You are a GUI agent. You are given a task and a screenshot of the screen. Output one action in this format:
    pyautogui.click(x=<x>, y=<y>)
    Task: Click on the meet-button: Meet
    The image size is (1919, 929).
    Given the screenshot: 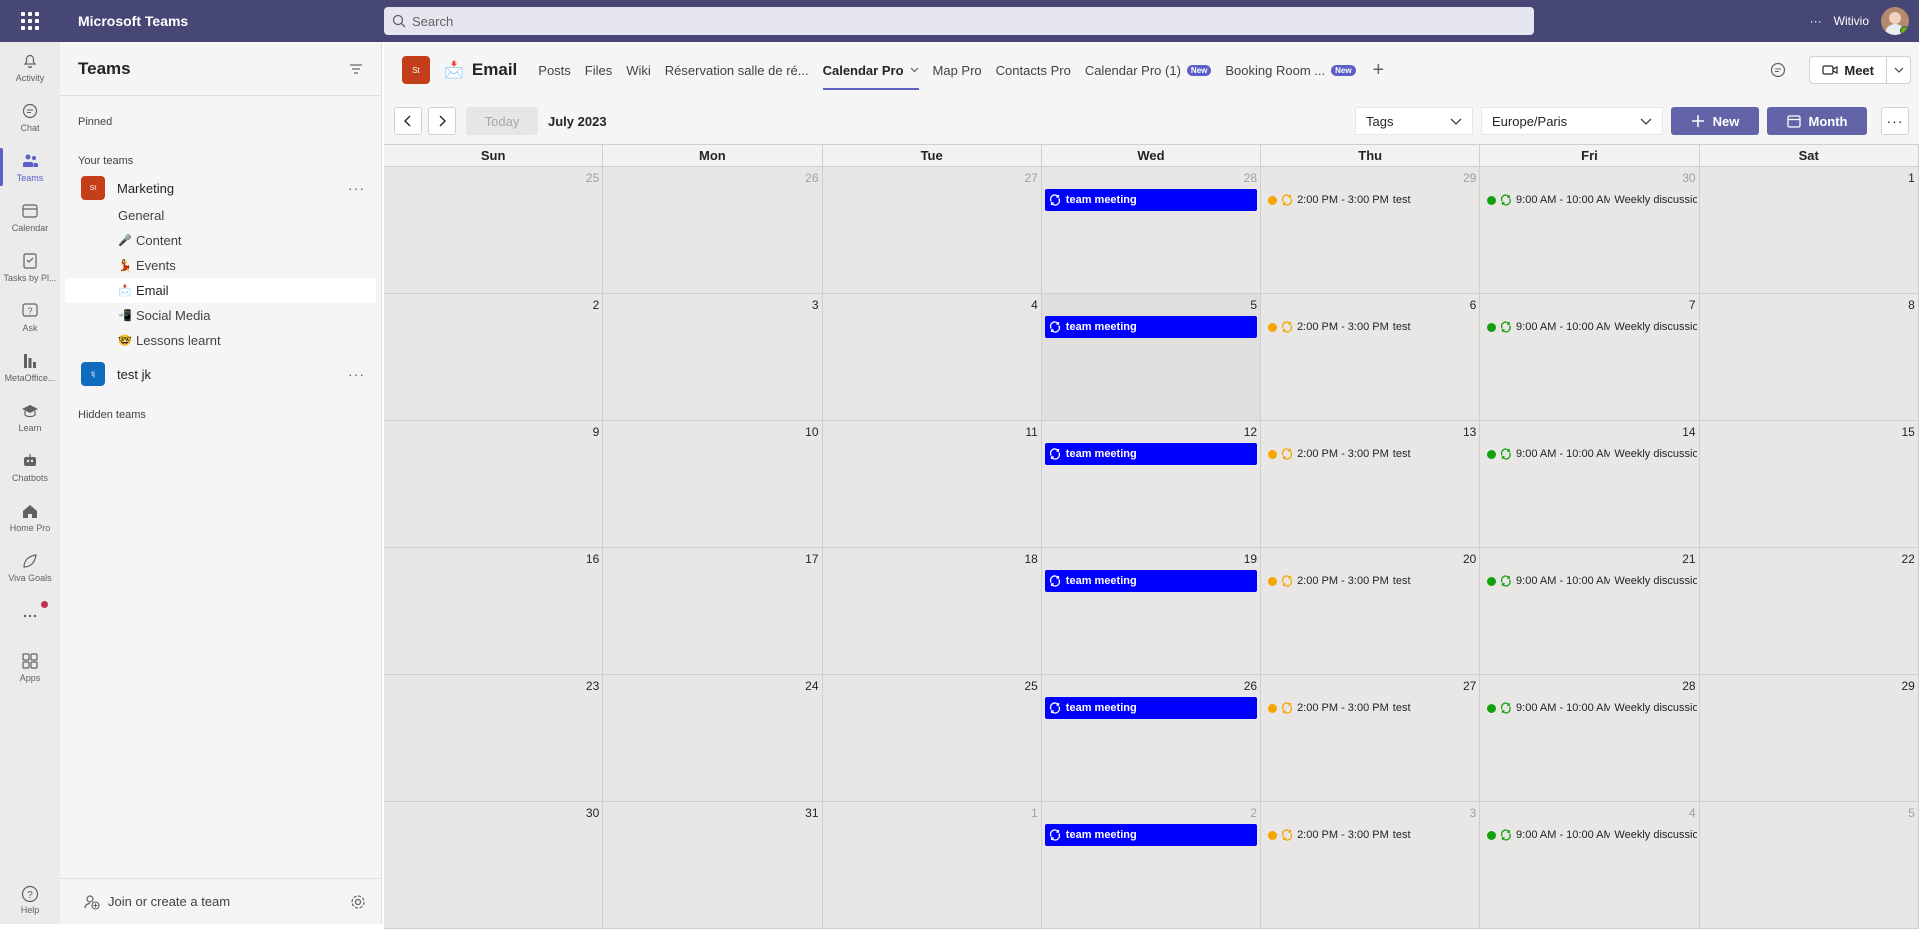 What is the action you would take?
    pyautogui.click(x=1848, y=70)
    